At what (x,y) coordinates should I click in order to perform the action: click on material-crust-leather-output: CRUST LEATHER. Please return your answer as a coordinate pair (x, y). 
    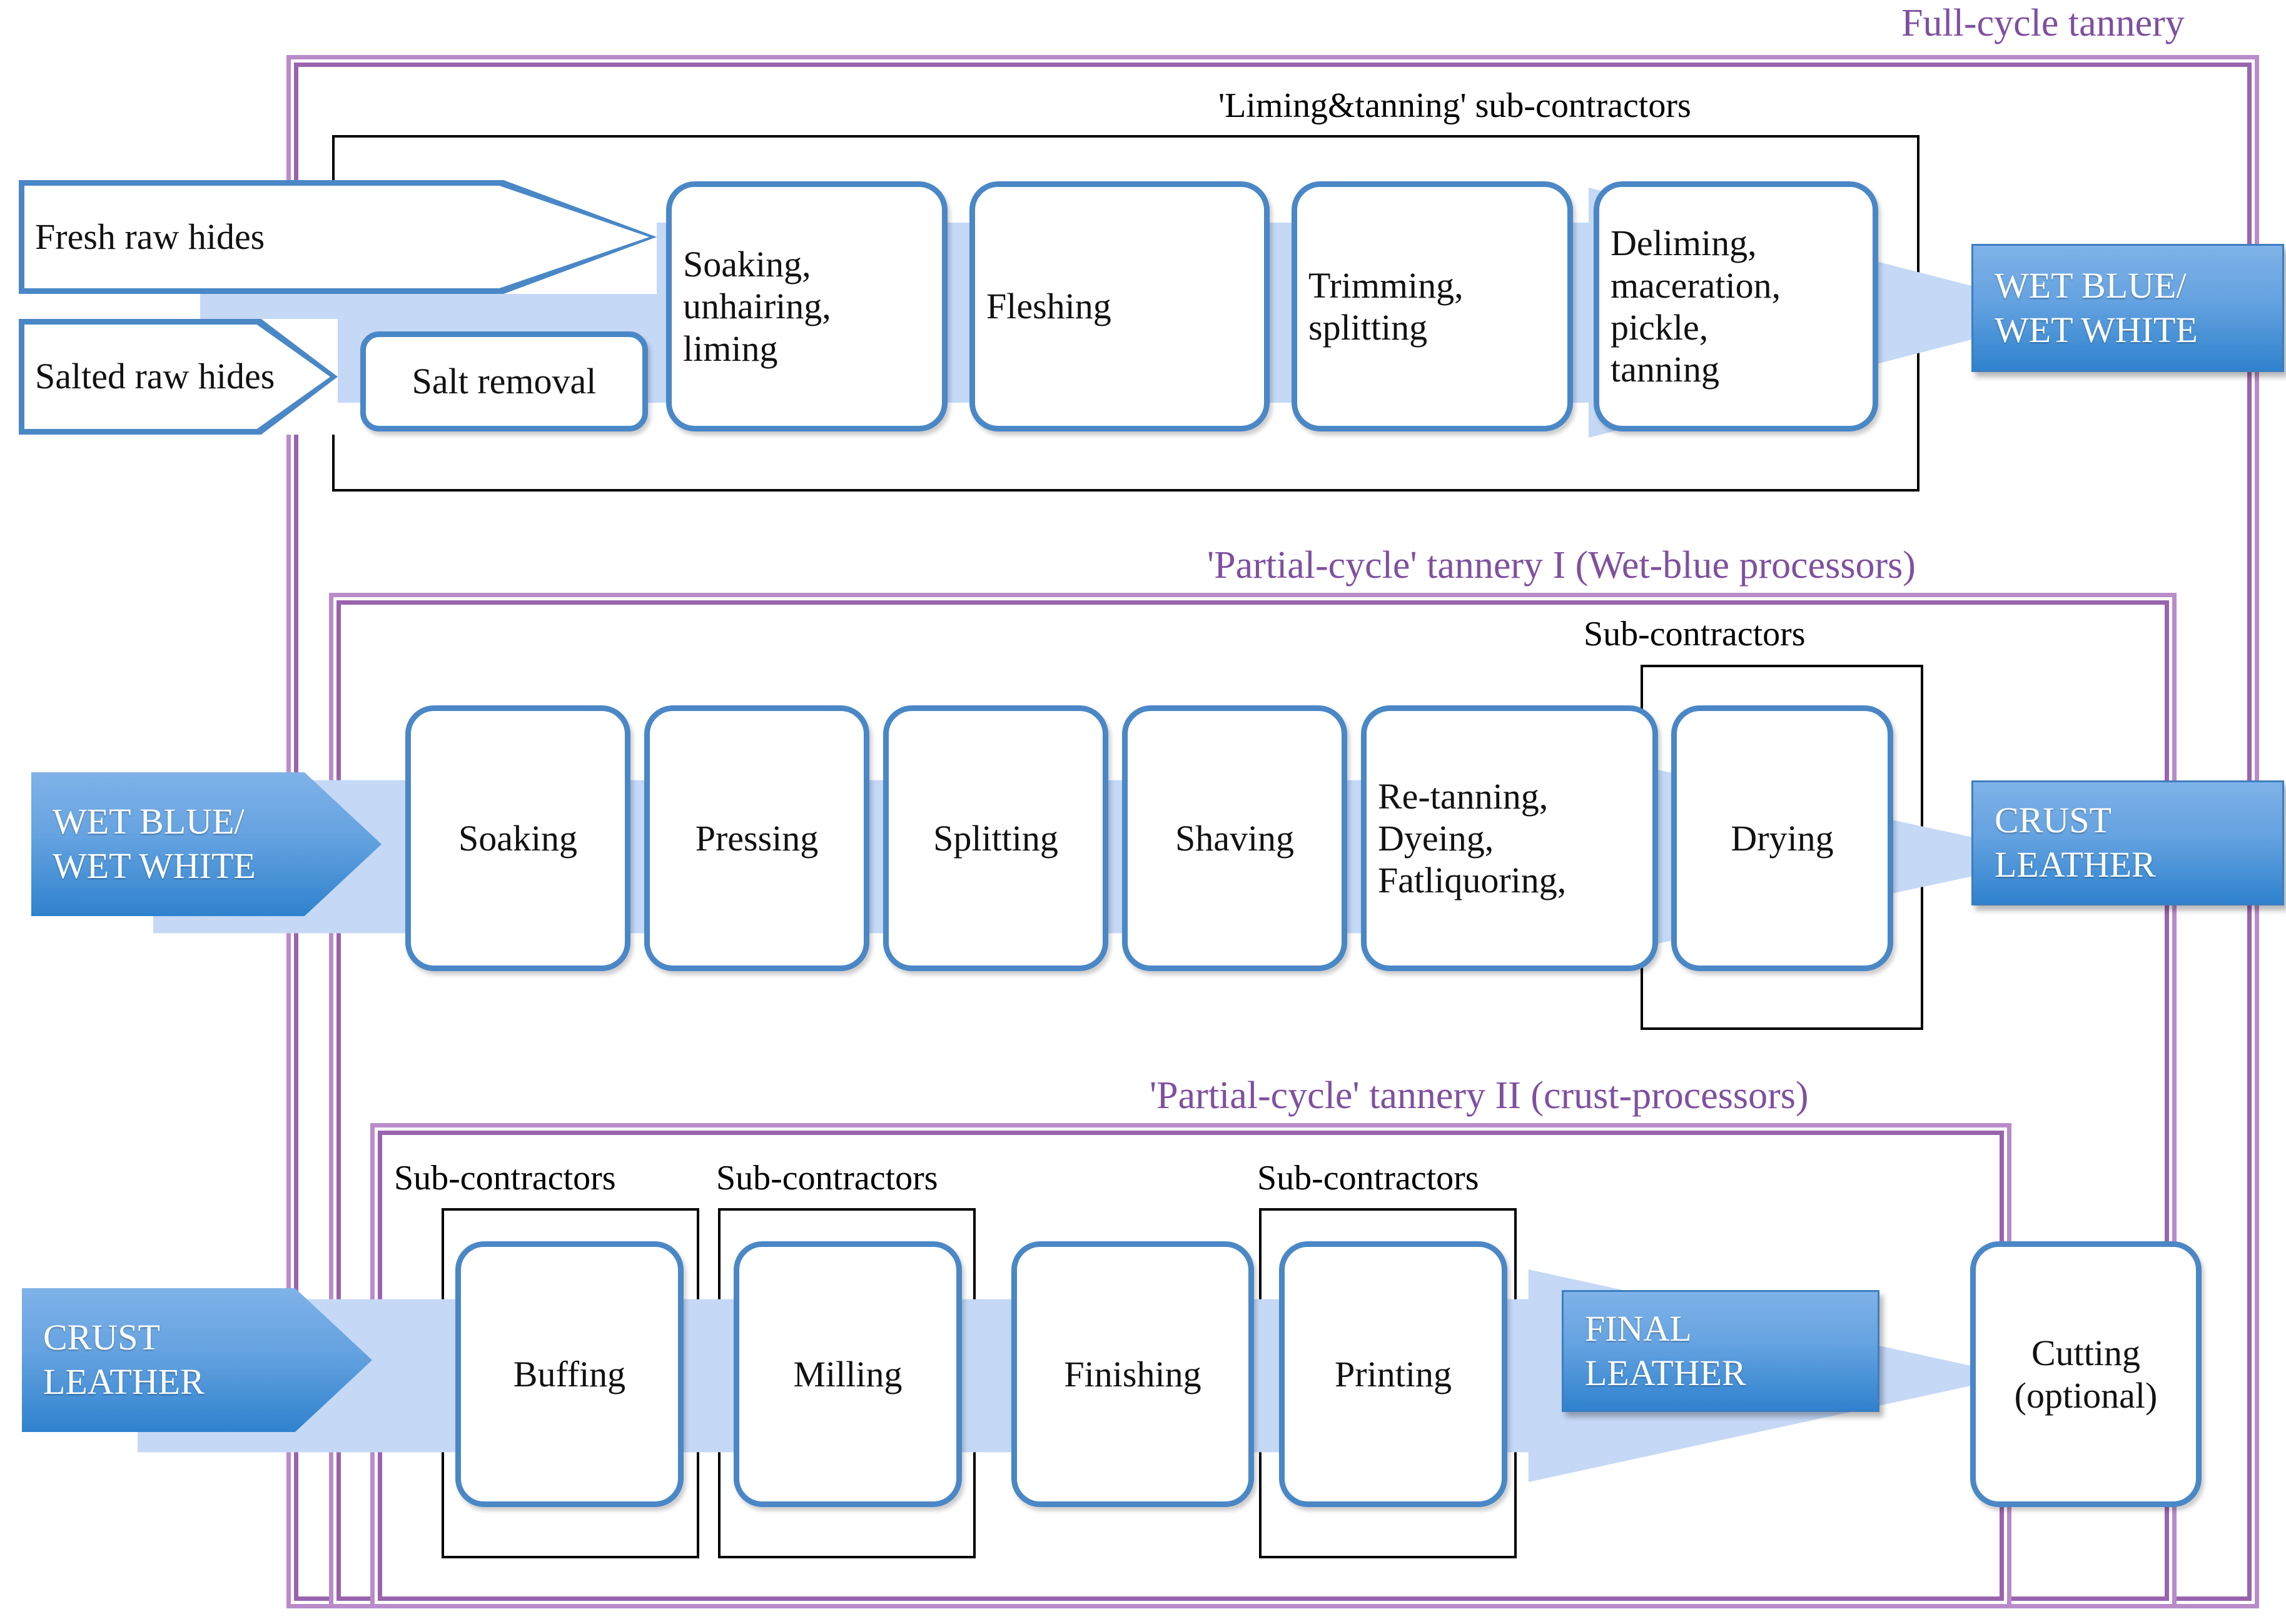
    Looking at the image, I should click on (2127, 842).